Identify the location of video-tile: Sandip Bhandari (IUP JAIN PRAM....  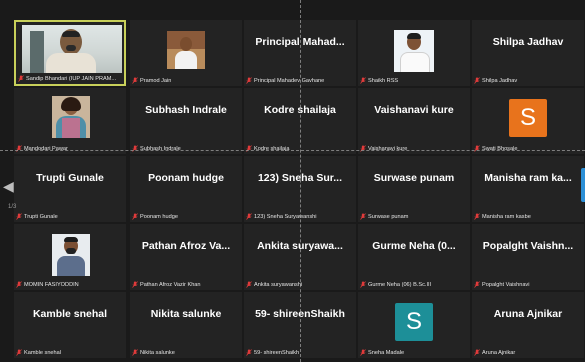
(70, 53).